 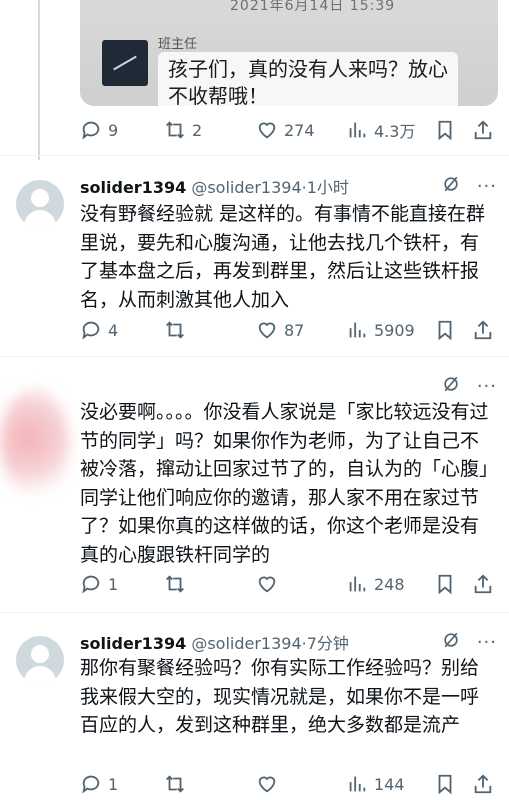 I want to click on tweet-header: solider1394 @solider1394·7分钟, so click(x=214, y=642).